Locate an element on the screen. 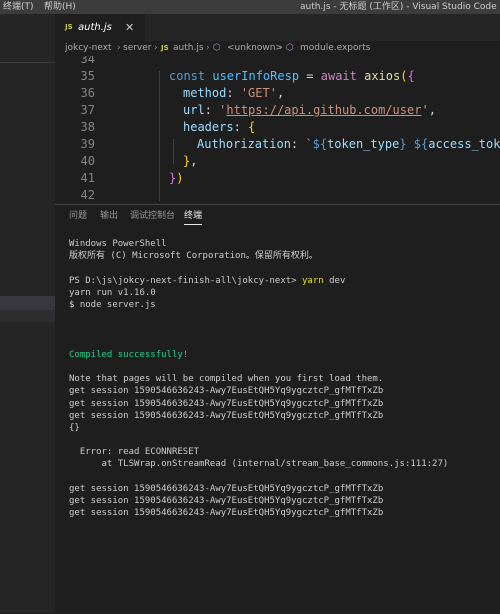  operator-assign: = is located at coordinates (310, 76).